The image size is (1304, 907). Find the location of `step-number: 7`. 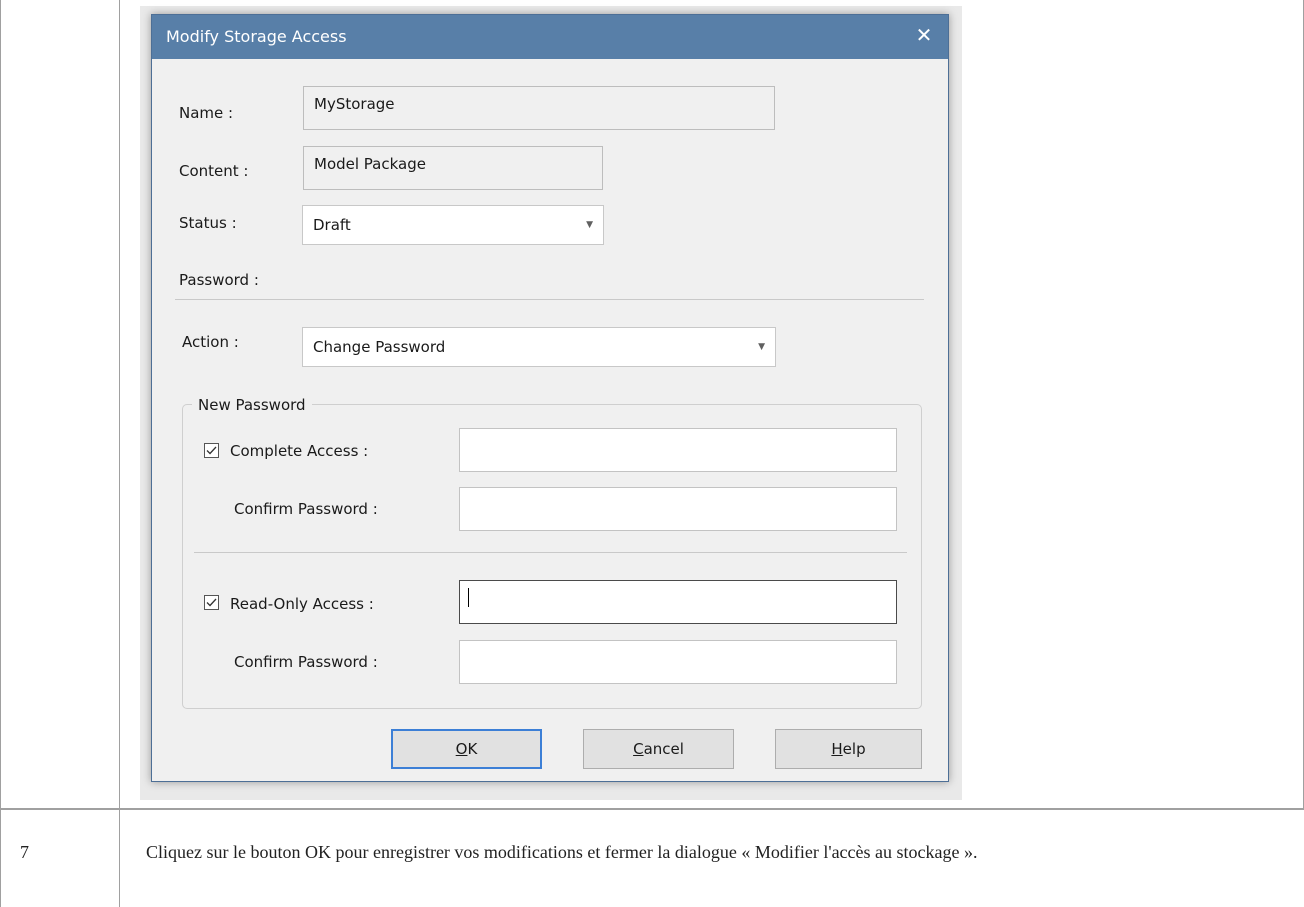

step-number: 7 is located at coordinates (24, 852).